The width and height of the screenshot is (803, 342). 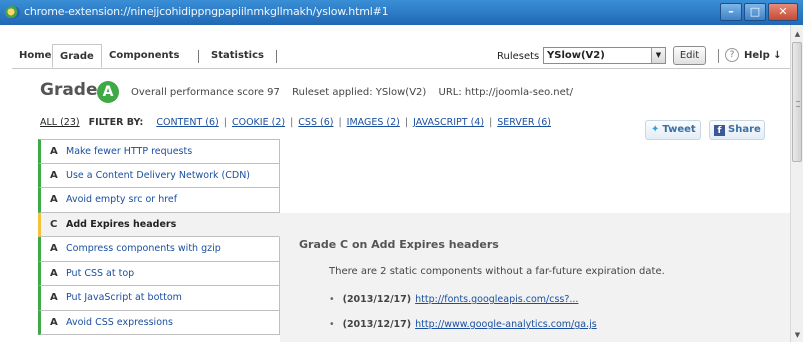 I want to click on grade-heading: Grade, so click(x=69, y=90).